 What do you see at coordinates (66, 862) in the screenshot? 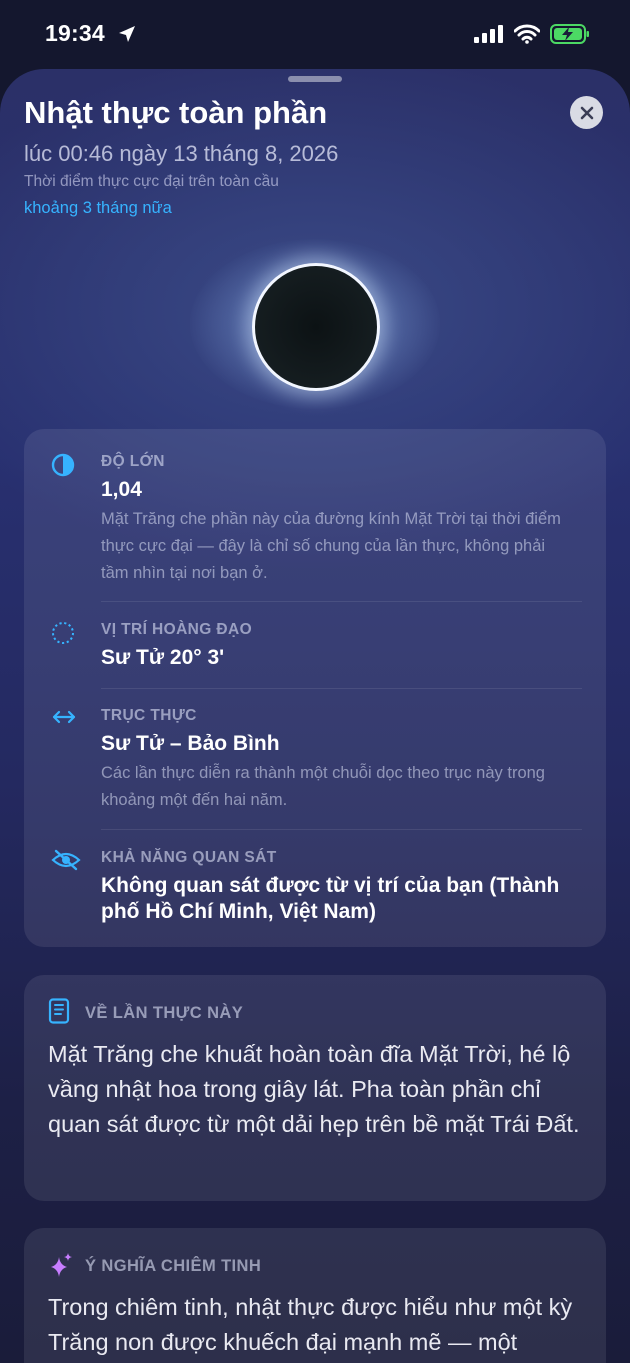
I see `eye-slash-icon` at bounding box center [66, 862].